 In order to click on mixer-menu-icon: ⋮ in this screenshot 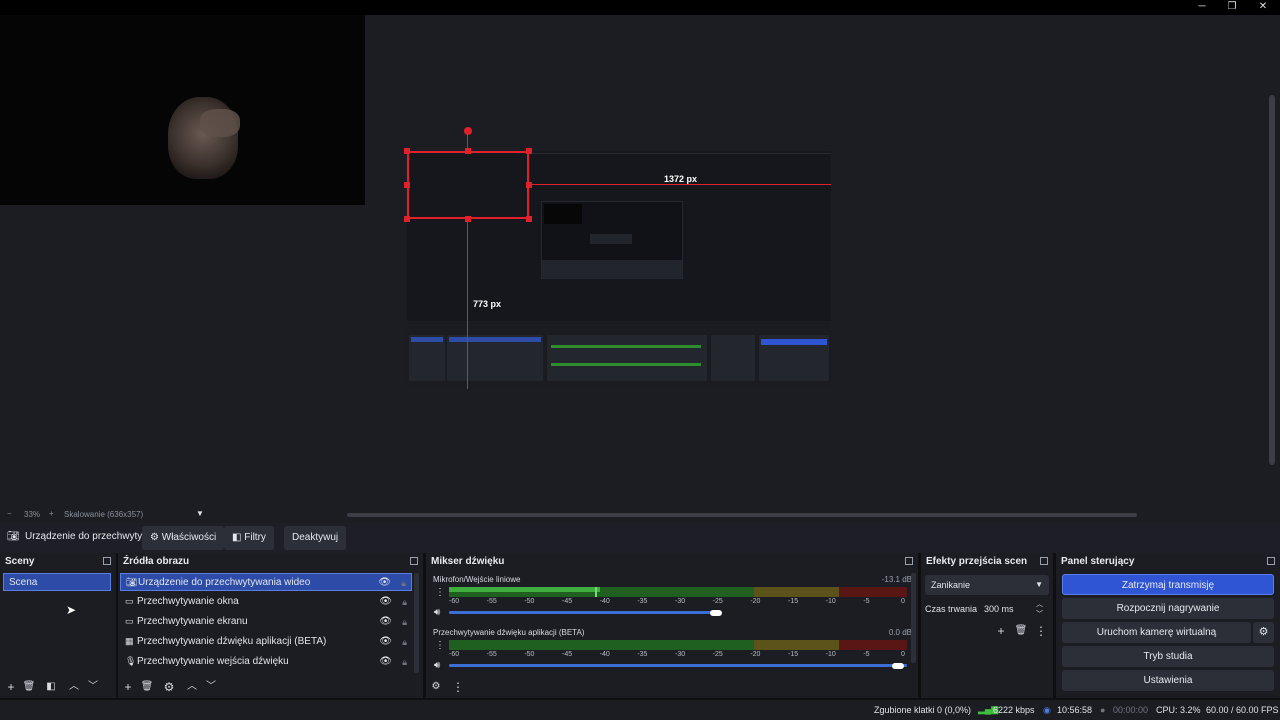, I will do `click(458, 687)`.